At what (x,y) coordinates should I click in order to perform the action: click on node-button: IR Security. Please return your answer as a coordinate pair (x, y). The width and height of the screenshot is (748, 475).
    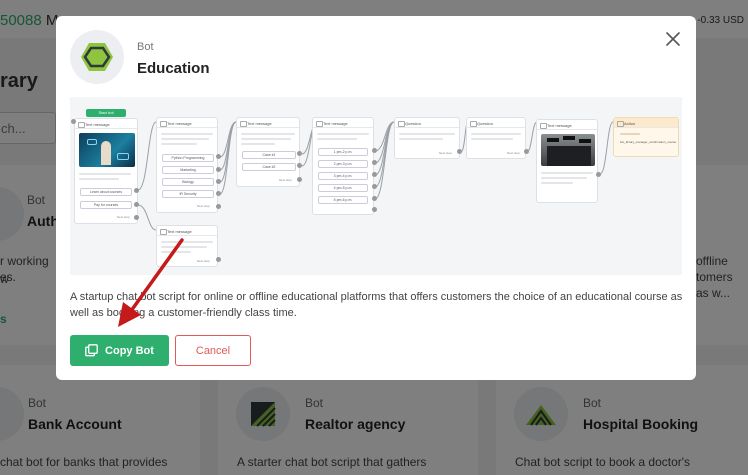
    Looking at the image, I should click on (188, 194).